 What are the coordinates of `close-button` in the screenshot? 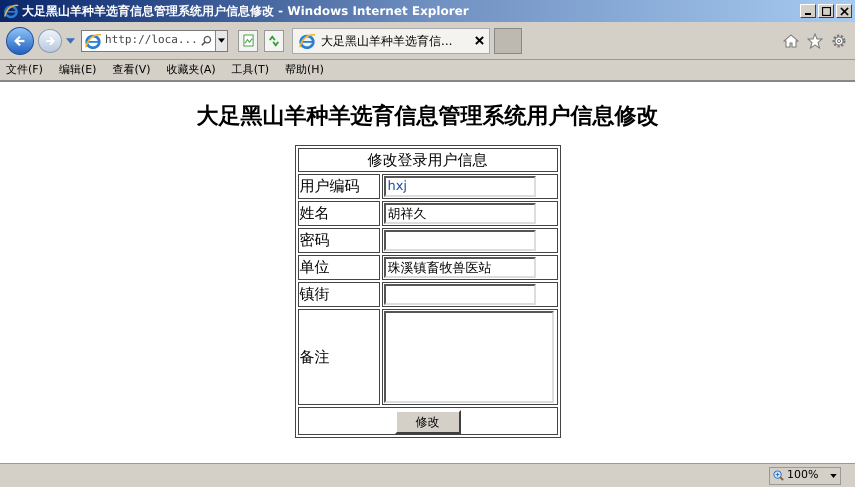 It's located at (844, 11).